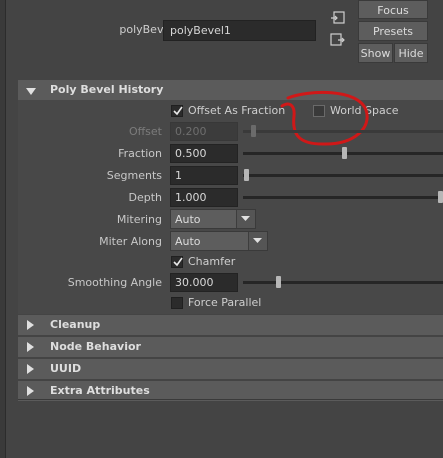  What do you see at coordinates (145, 197) in the screenshot?
I see `depth-label: Depth` at bounding box center [145, 197].